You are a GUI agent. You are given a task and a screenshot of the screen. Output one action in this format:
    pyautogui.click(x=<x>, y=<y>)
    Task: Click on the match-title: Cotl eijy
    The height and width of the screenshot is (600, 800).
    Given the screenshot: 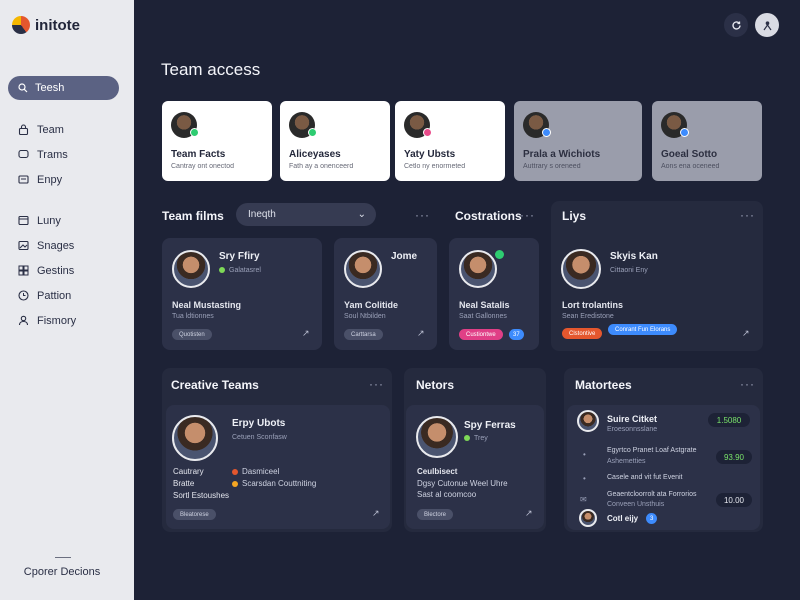 What is the action you would take?
    pyautogui.click(x=622, y=518)
    